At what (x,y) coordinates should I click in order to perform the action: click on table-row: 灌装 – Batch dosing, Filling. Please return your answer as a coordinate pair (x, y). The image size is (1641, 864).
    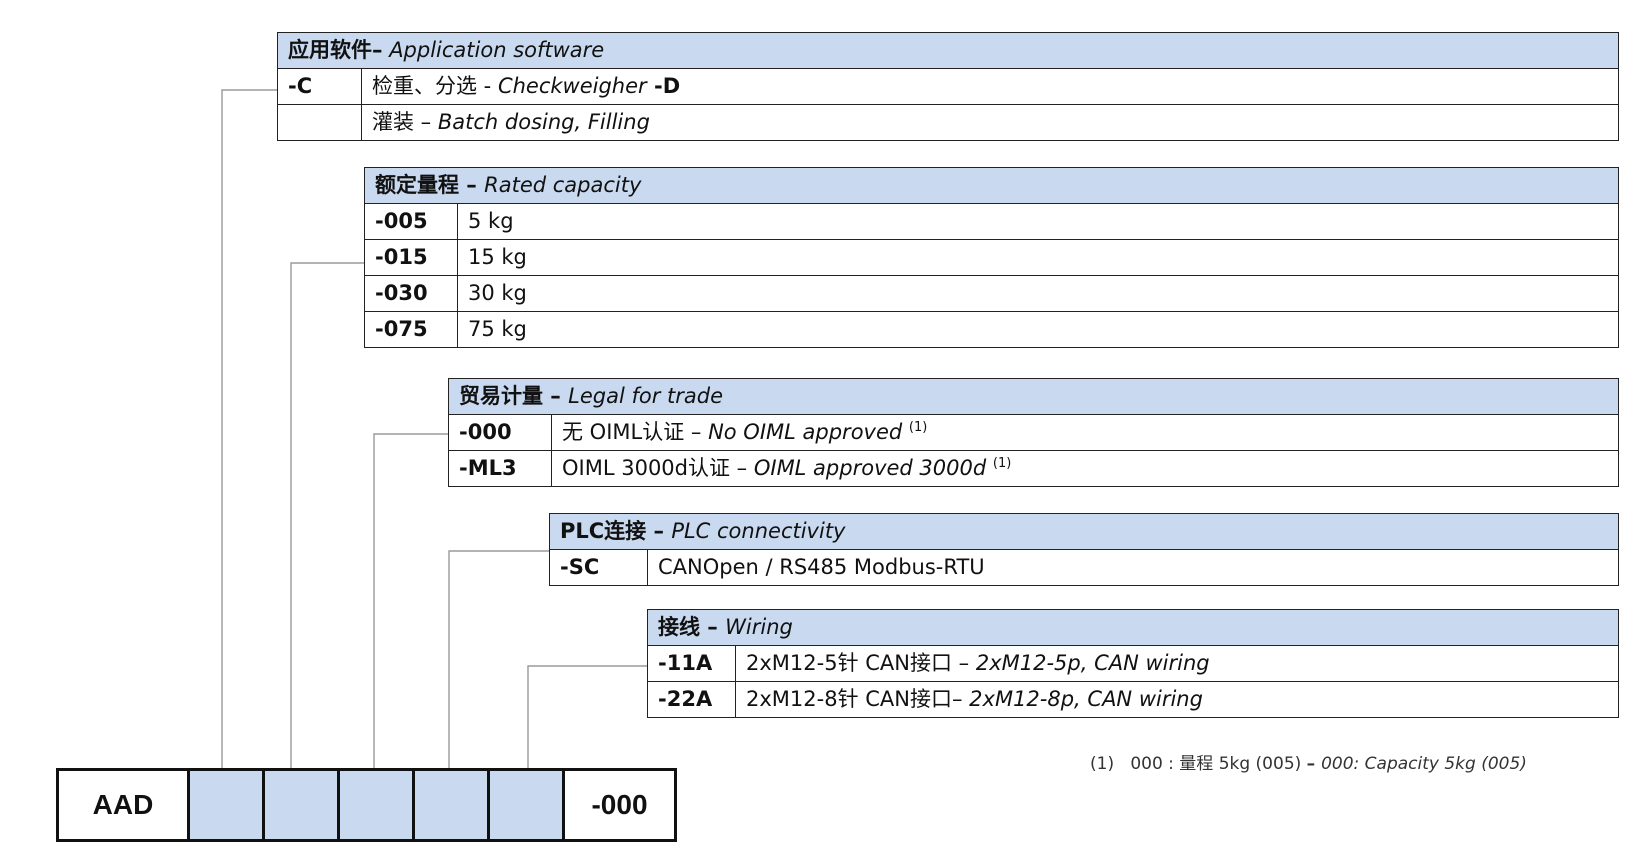
    Looking at the image, I should click on (948, 122).